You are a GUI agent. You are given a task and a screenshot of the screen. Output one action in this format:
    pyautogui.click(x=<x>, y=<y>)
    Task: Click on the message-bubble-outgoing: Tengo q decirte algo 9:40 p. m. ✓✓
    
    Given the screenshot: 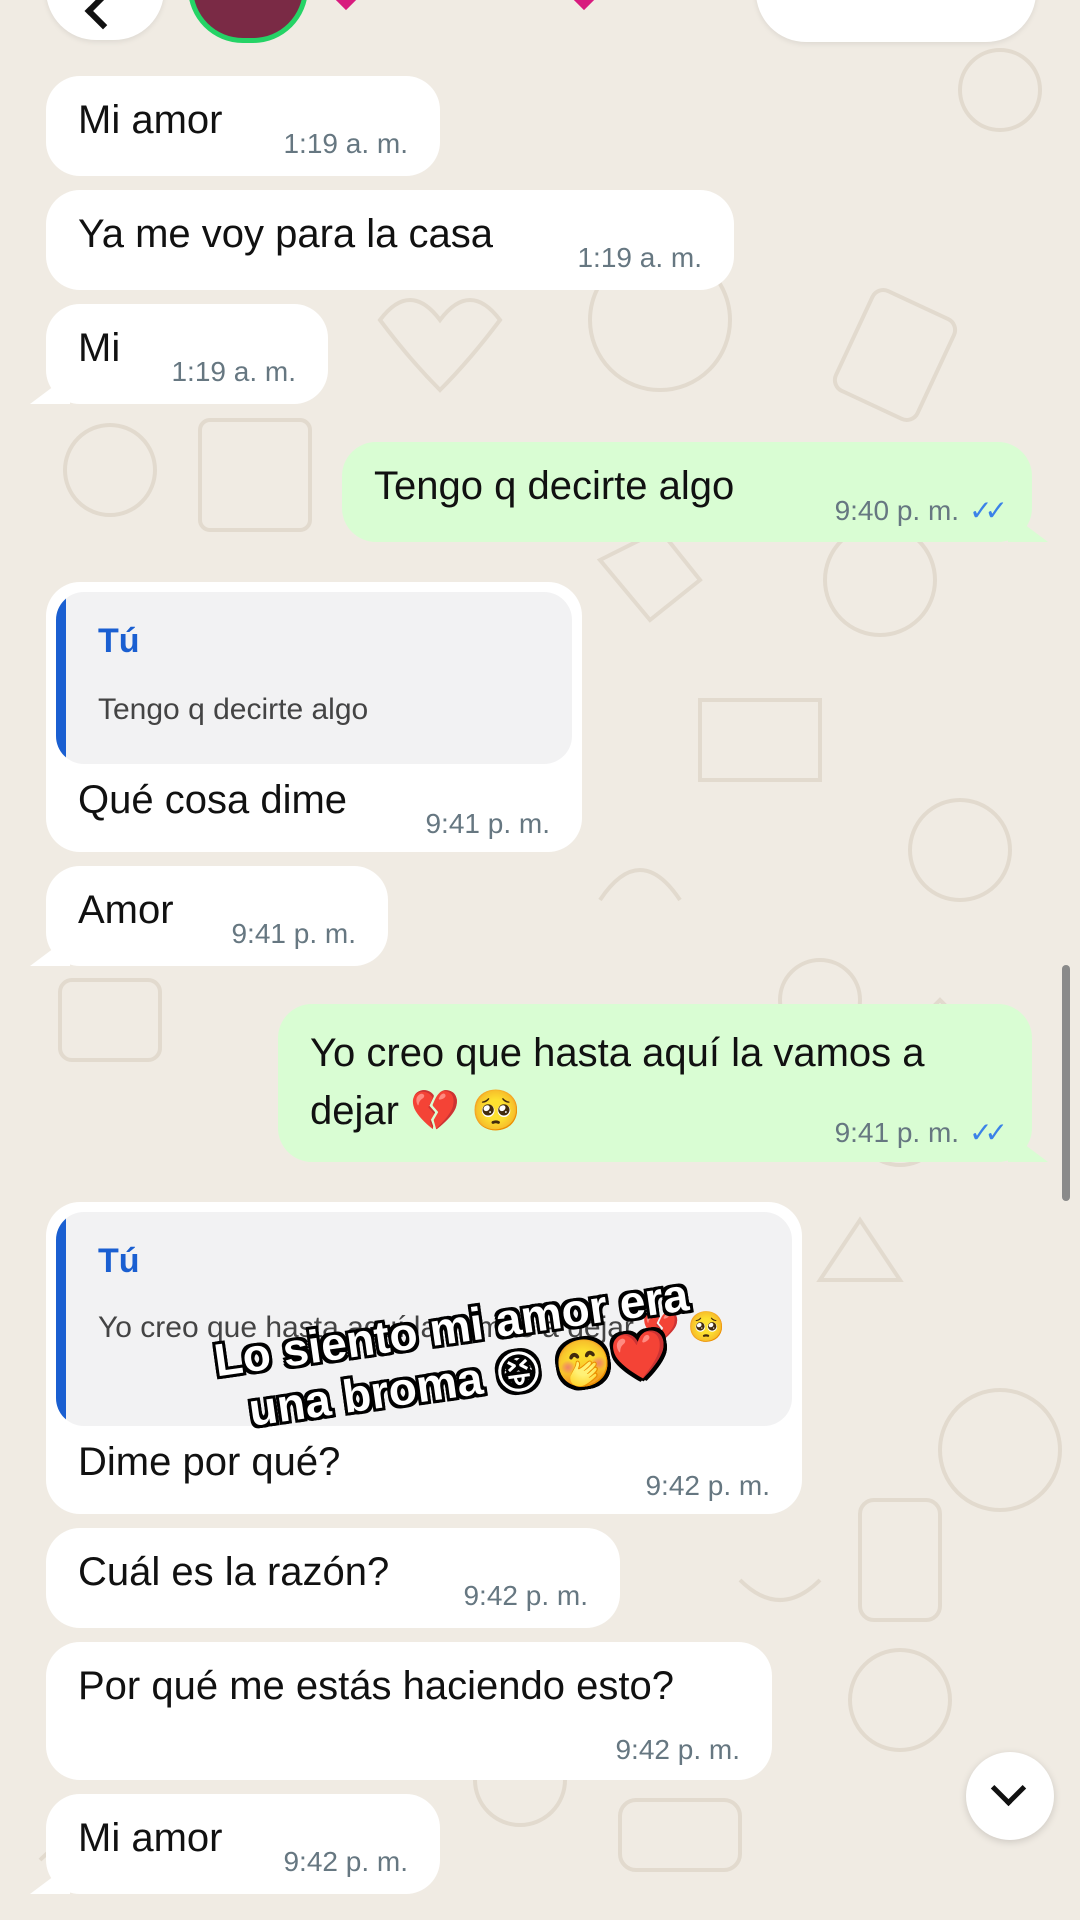 What is the action you would take?
    pyautogui.click(x=687, y=492)
    